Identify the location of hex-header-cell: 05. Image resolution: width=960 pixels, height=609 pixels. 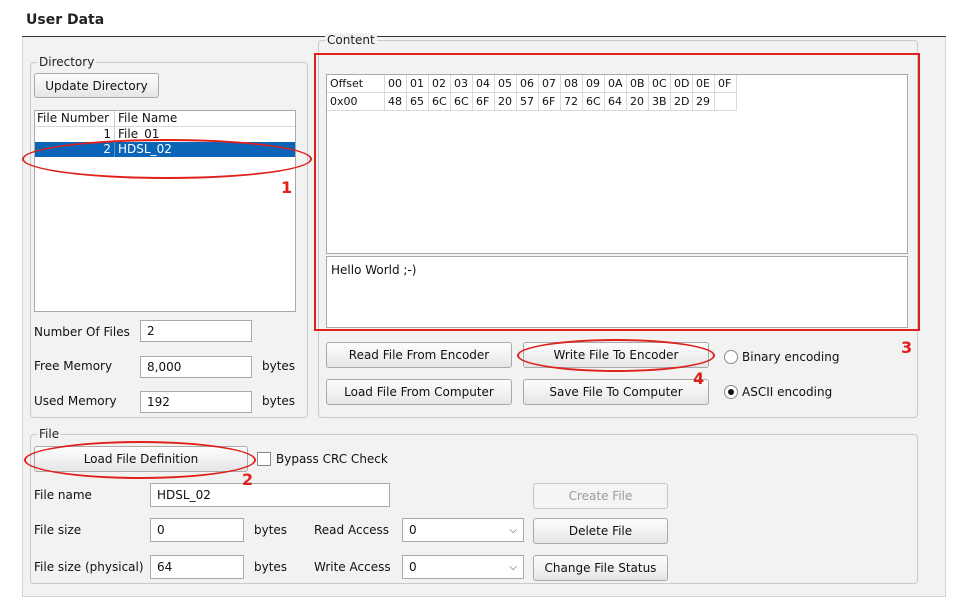
(506, 84).